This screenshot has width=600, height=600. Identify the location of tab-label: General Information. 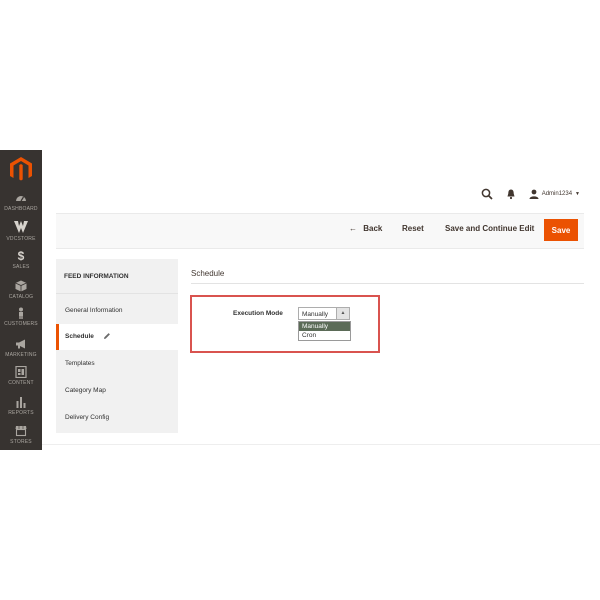
(94, 310).